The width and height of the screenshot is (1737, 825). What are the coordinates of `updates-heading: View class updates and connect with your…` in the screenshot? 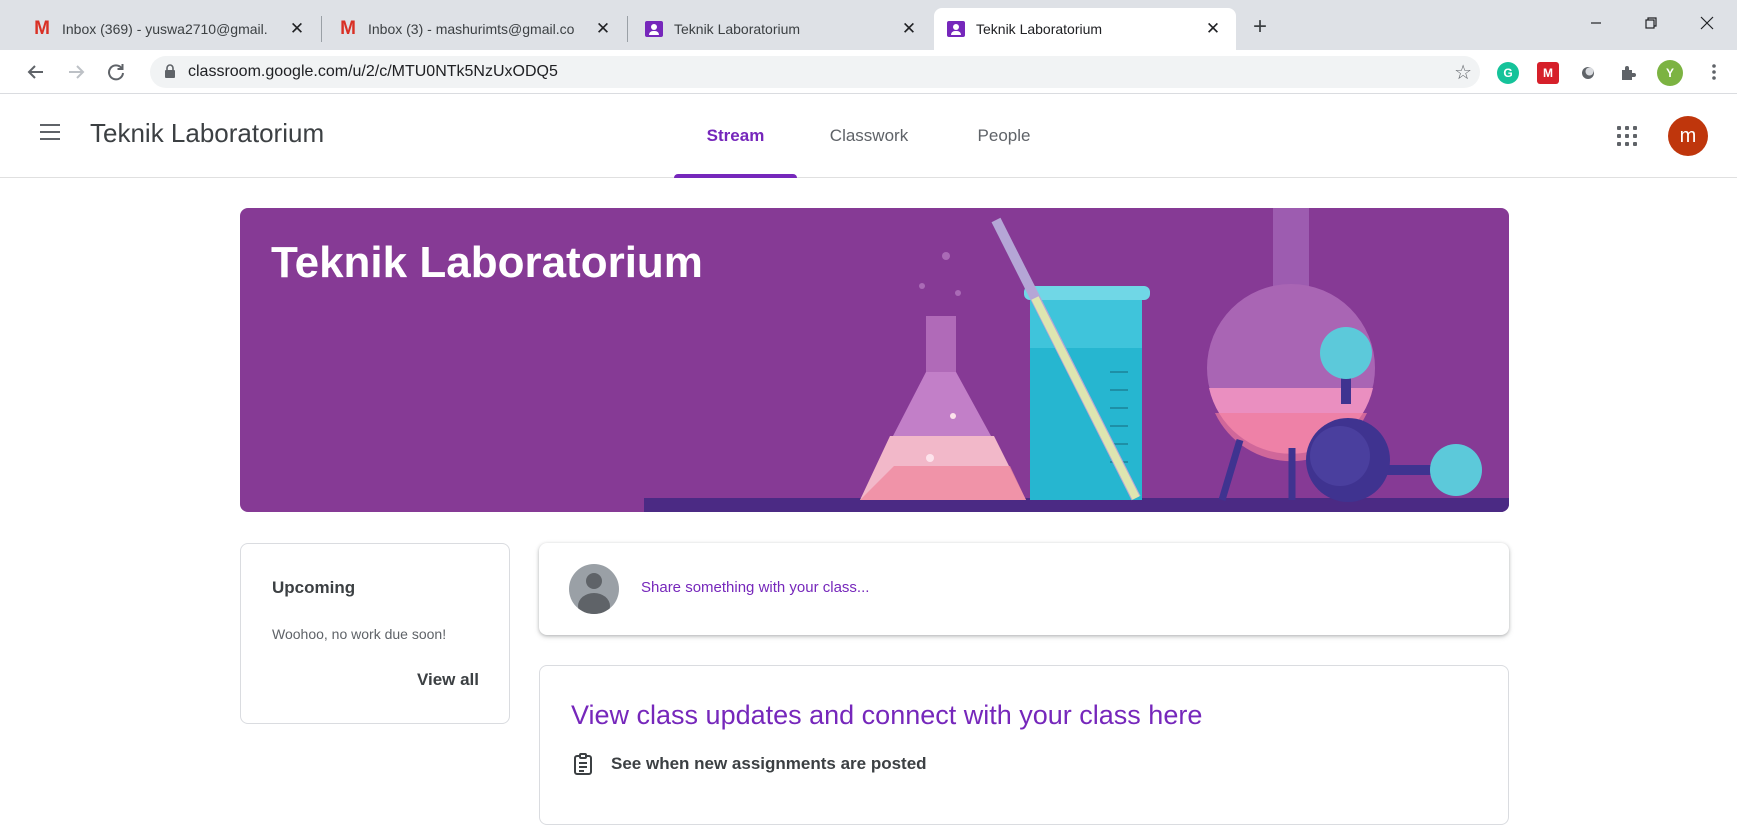 It's located at (887, 715).